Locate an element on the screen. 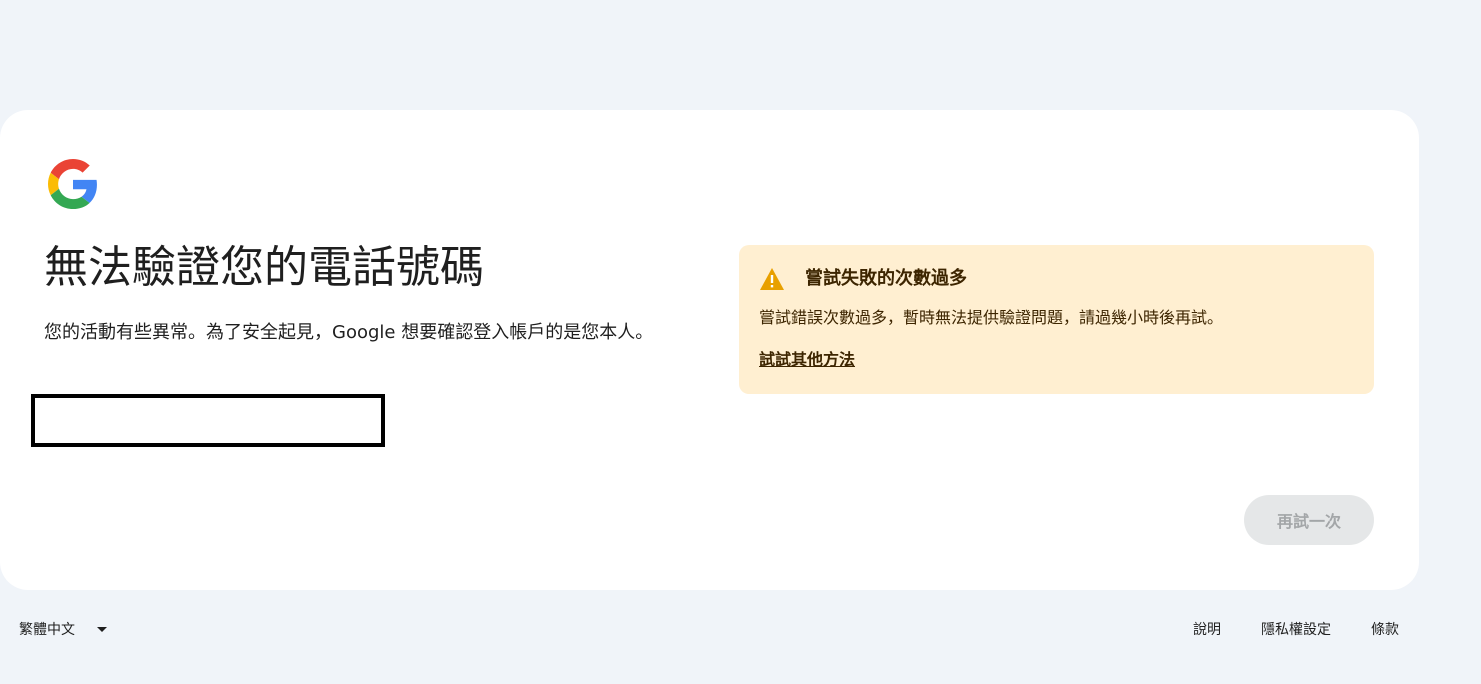 This screenshot has width=1481, height=684. retry-button: 再試一次 is located at coordinates (1309, 520).